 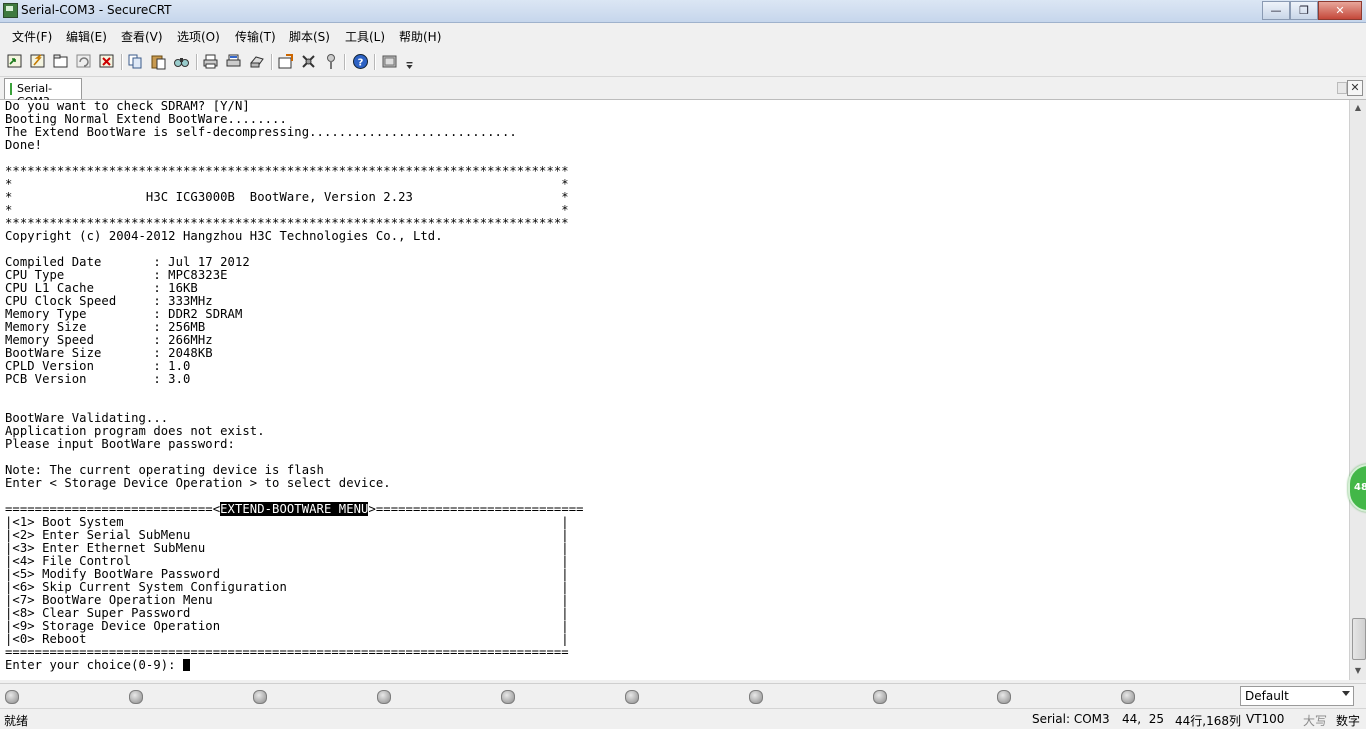 What do you see at coordinates (683, 11) in the screenshot?
I see `title-bar: Serial-COM3 - SecureCRT — ❐ ✕` at bounding box center [683, 11].